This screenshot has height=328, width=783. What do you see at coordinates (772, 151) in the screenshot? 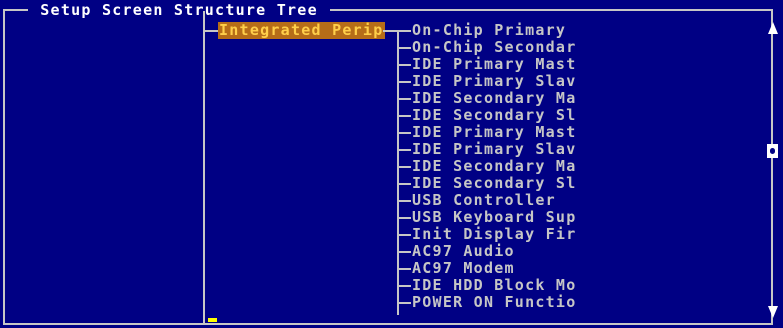
I see `scroll-thumb-icon` at bounding box center [772, 151].